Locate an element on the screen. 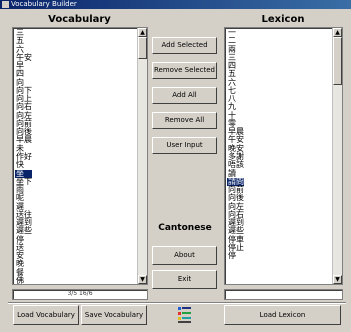  remove-all-button: Remove All is located at coordinates (184, 120).